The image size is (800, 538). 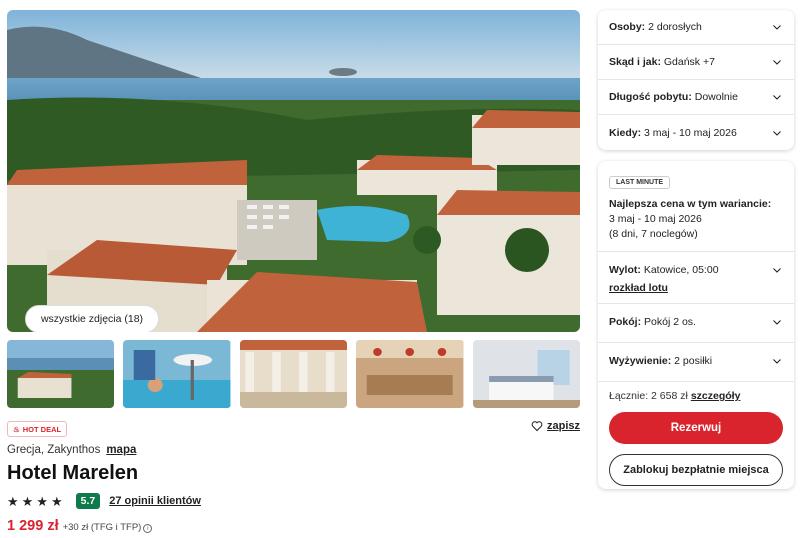 What do you see at coordinates (696, 269) in the screenshot?
I see `flight-selector: Wylot: Katowice, 05:00` at bounding box center [696, 269].